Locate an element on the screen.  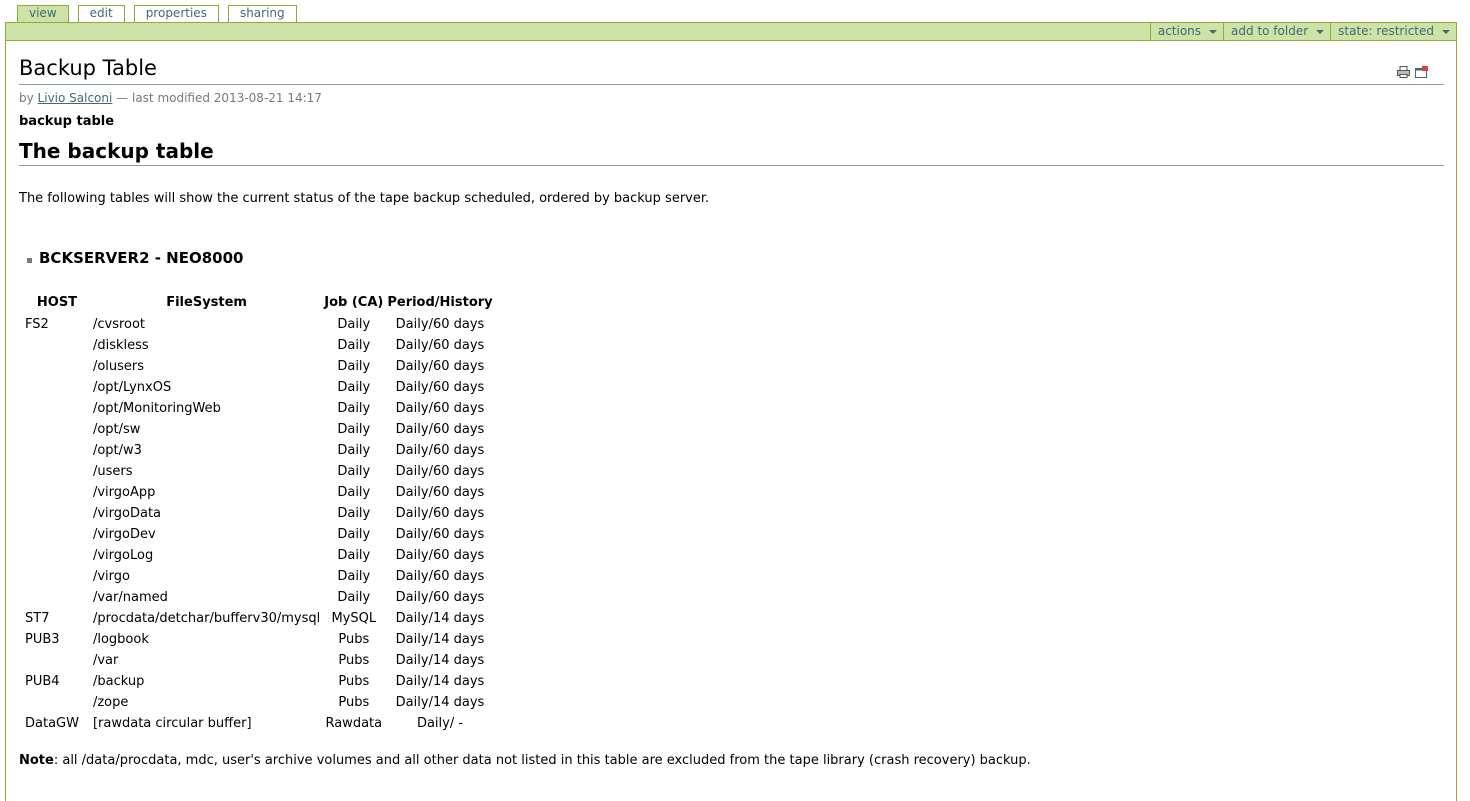
tab-view: view is located at coordinates (43, 13).